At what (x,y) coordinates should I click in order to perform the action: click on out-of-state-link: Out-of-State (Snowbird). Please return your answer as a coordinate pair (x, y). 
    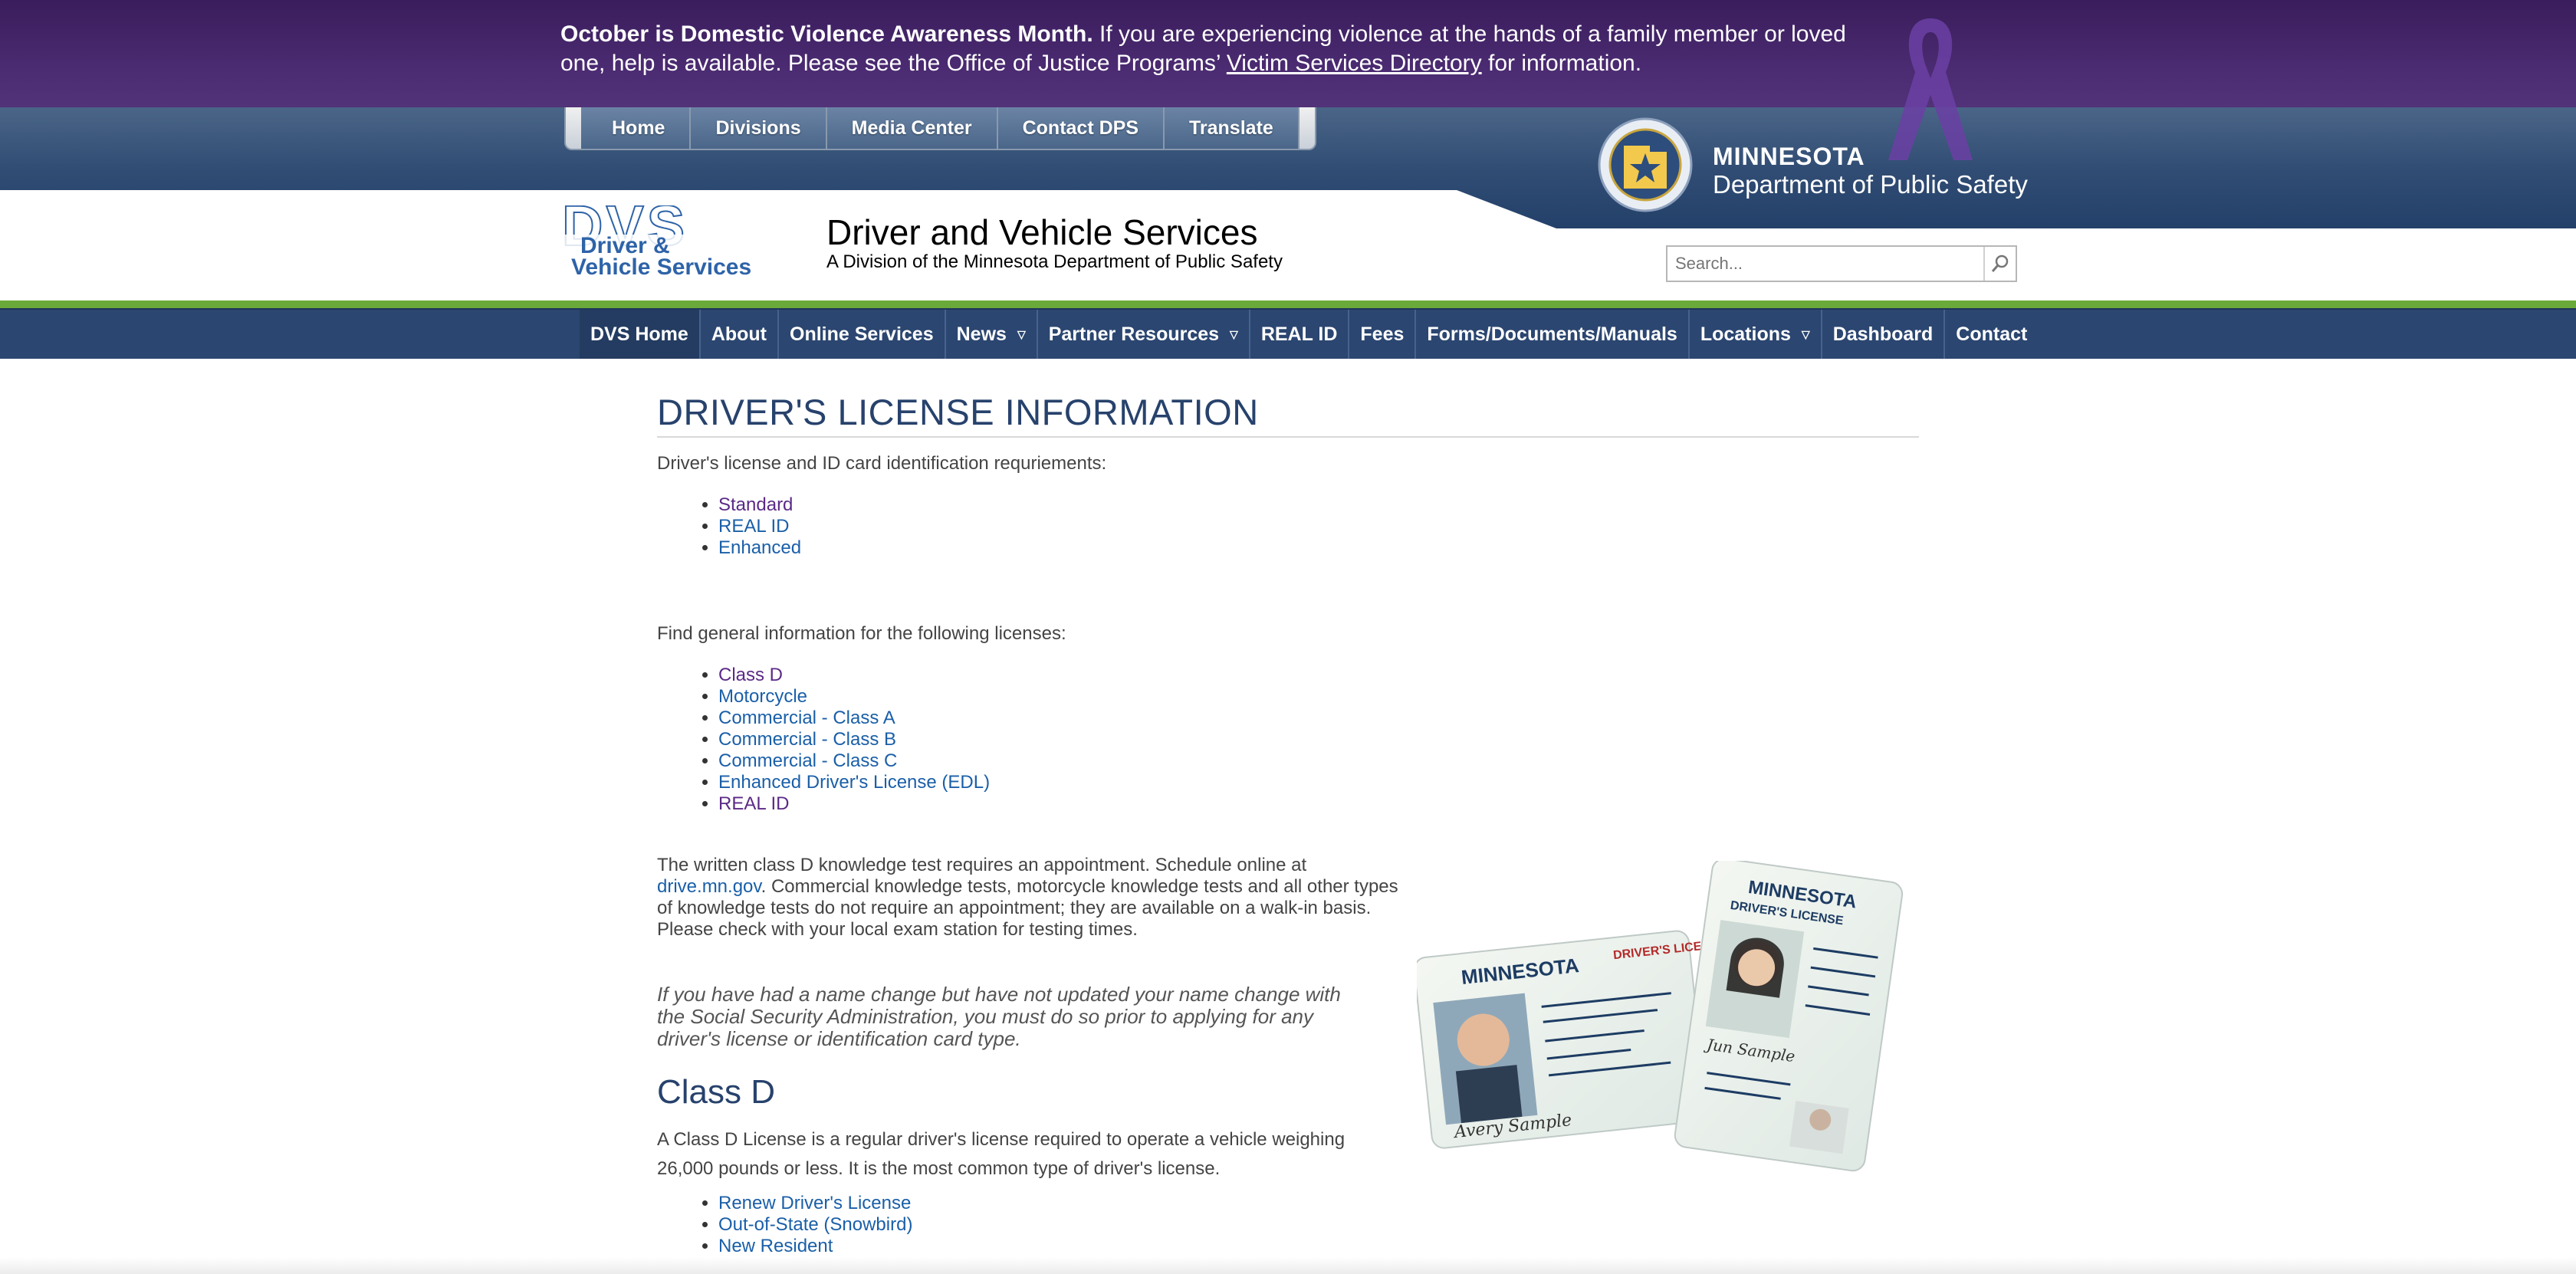
    Looking at the image, I should click on (815, 1224).